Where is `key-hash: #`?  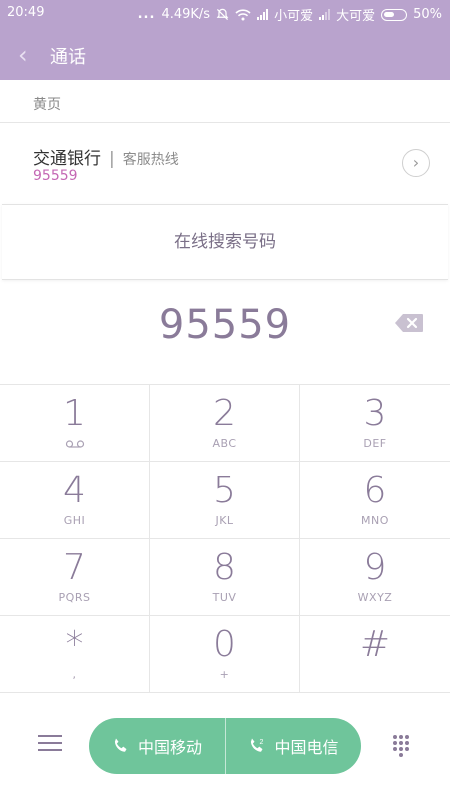 key-hash: # is located at coordinates (375, 654).